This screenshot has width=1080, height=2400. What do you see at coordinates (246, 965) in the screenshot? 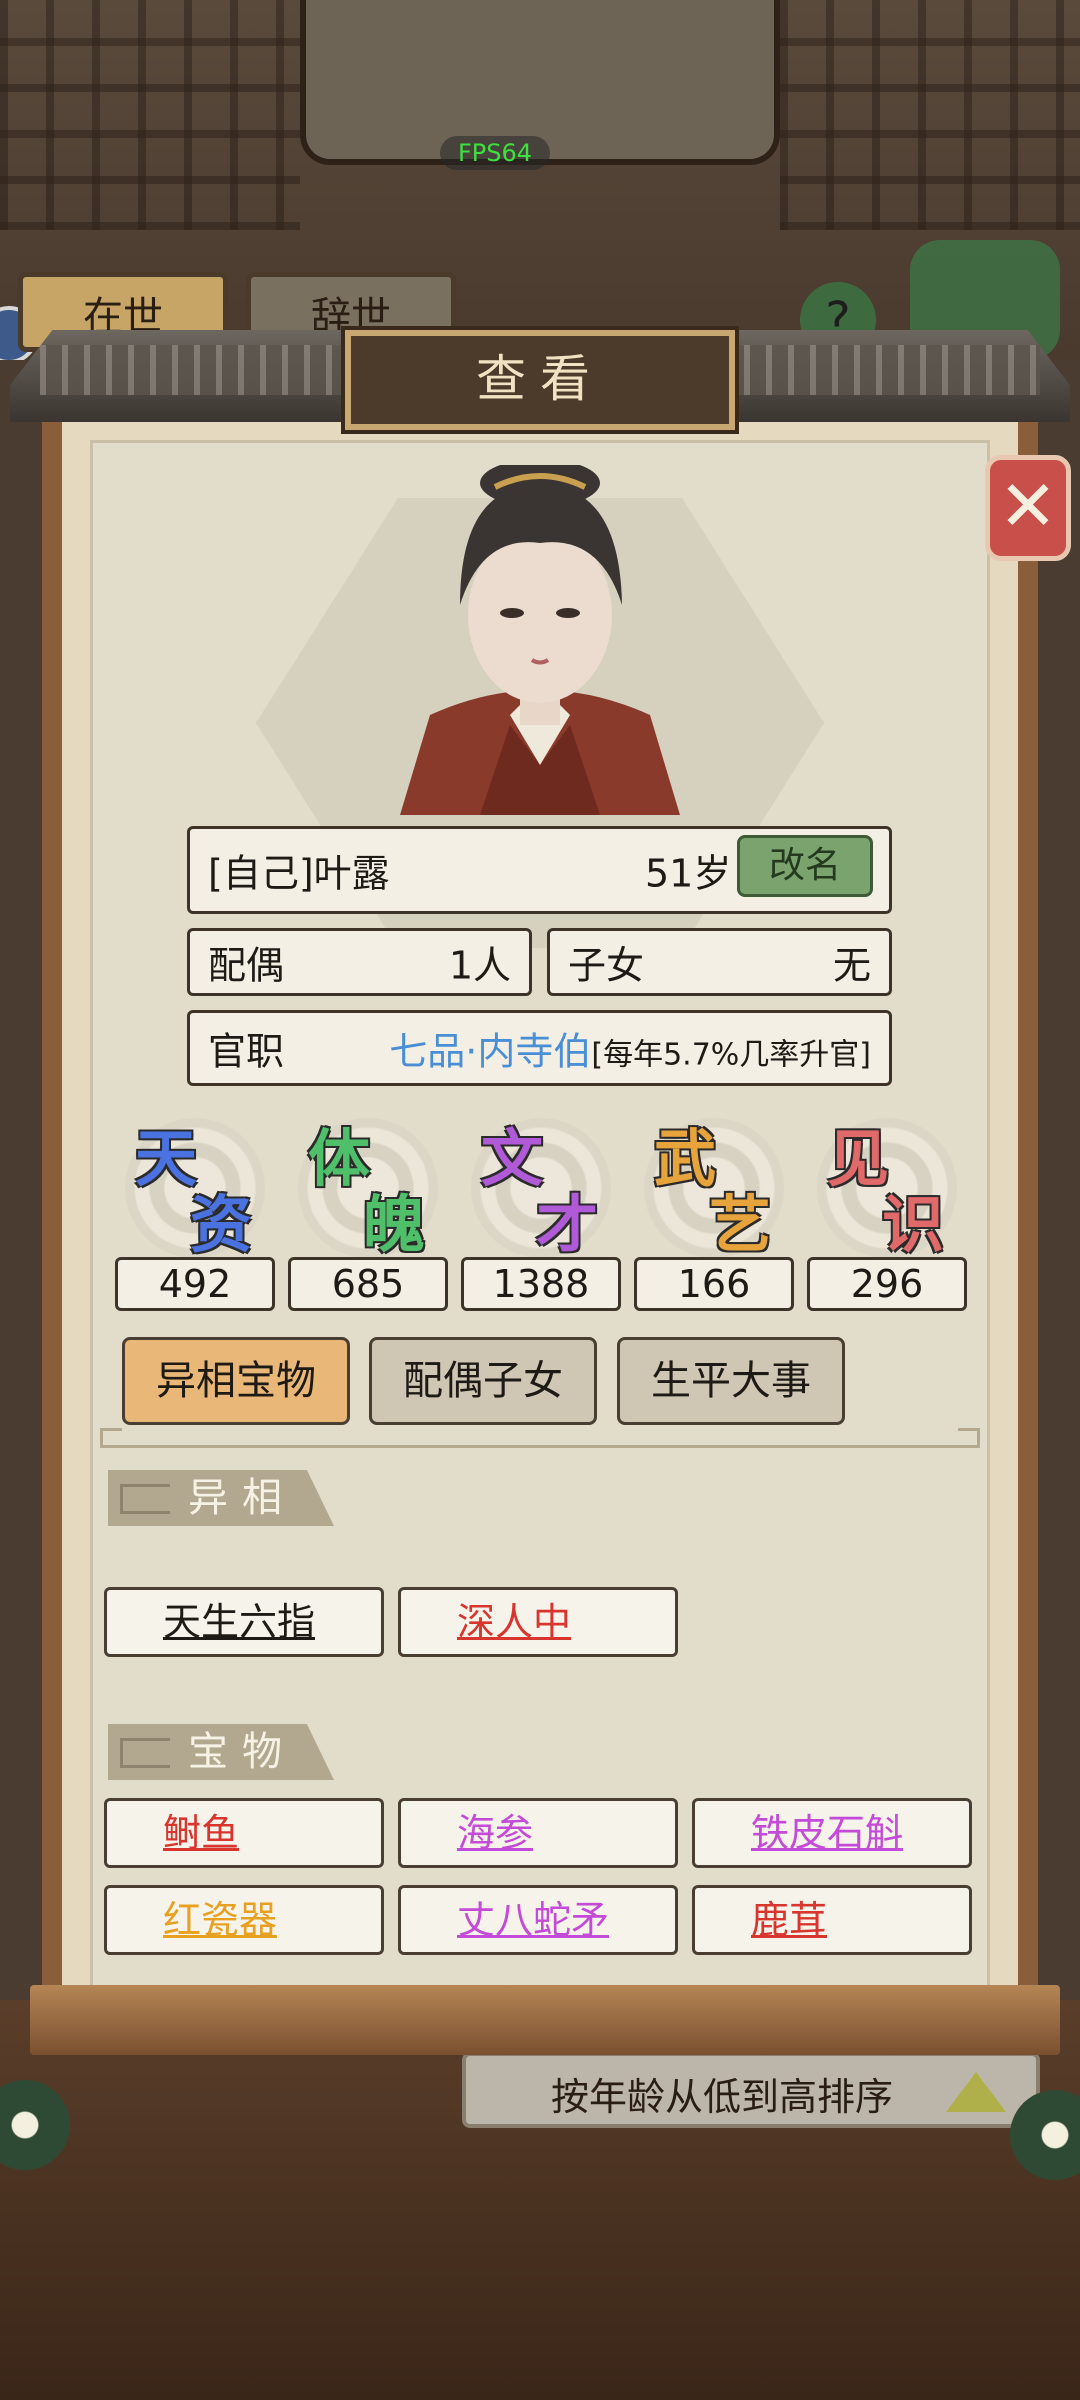
I see `spouse-label: 配偶` at bounding box center [246, 965].